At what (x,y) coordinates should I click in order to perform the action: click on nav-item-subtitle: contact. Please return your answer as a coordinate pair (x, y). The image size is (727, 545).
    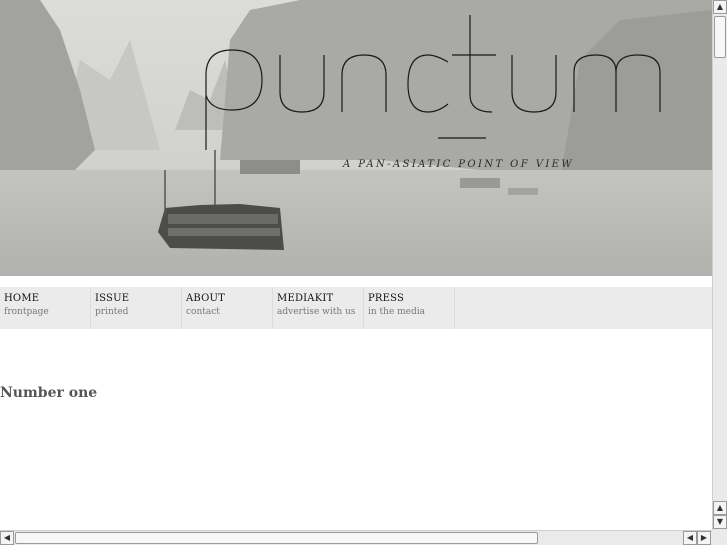
    Looking at the image, I should click on (203, 312).